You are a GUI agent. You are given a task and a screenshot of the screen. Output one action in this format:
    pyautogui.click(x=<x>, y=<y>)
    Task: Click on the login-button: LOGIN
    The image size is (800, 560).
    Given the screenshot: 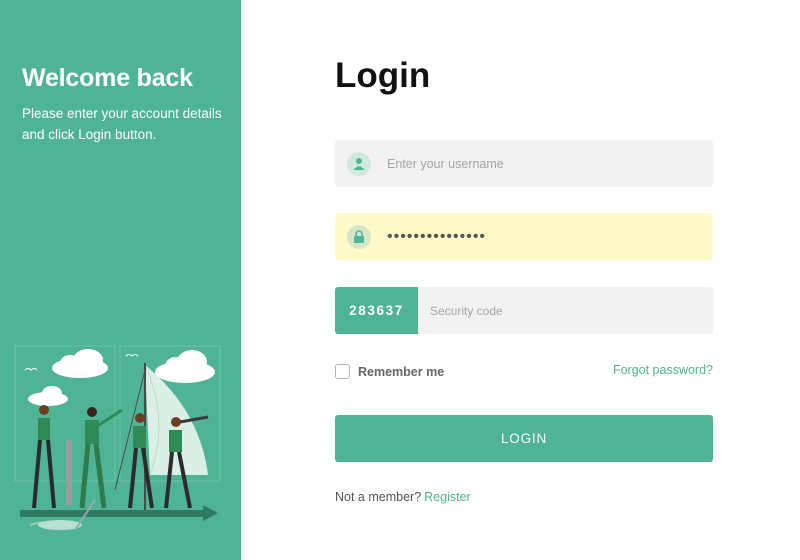 What is the action you would take?
    pyautogui.click(x=524, y=438)
    